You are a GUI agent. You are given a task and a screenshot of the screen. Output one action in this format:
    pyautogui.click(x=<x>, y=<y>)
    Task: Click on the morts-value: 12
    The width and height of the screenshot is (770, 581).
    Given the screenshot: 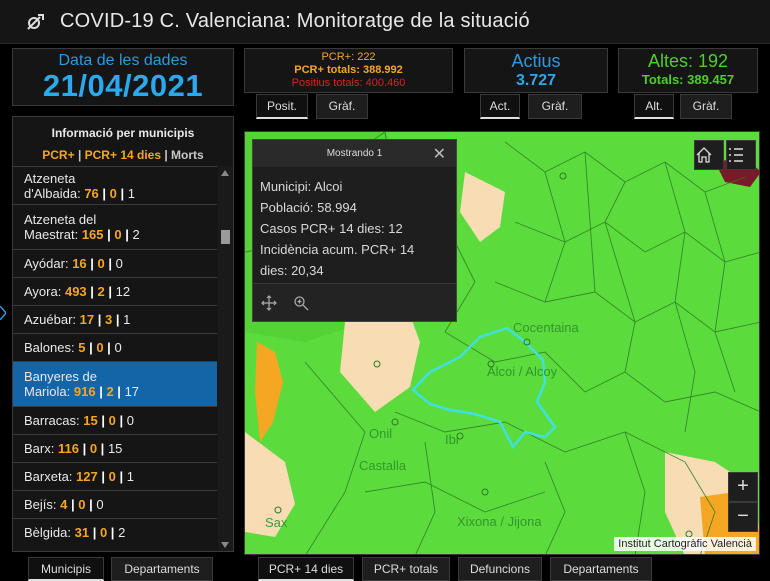 What is the action you would take?
    pyautogui.click(x=123, y=291)
    